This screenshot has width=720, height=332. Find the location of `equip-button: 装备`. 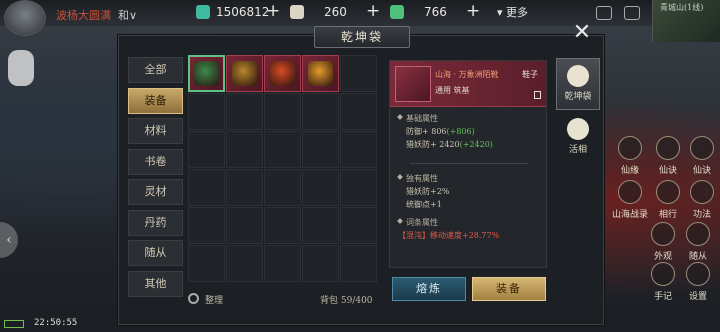

equip-button: 装备 is located at coordinates (509, 289).